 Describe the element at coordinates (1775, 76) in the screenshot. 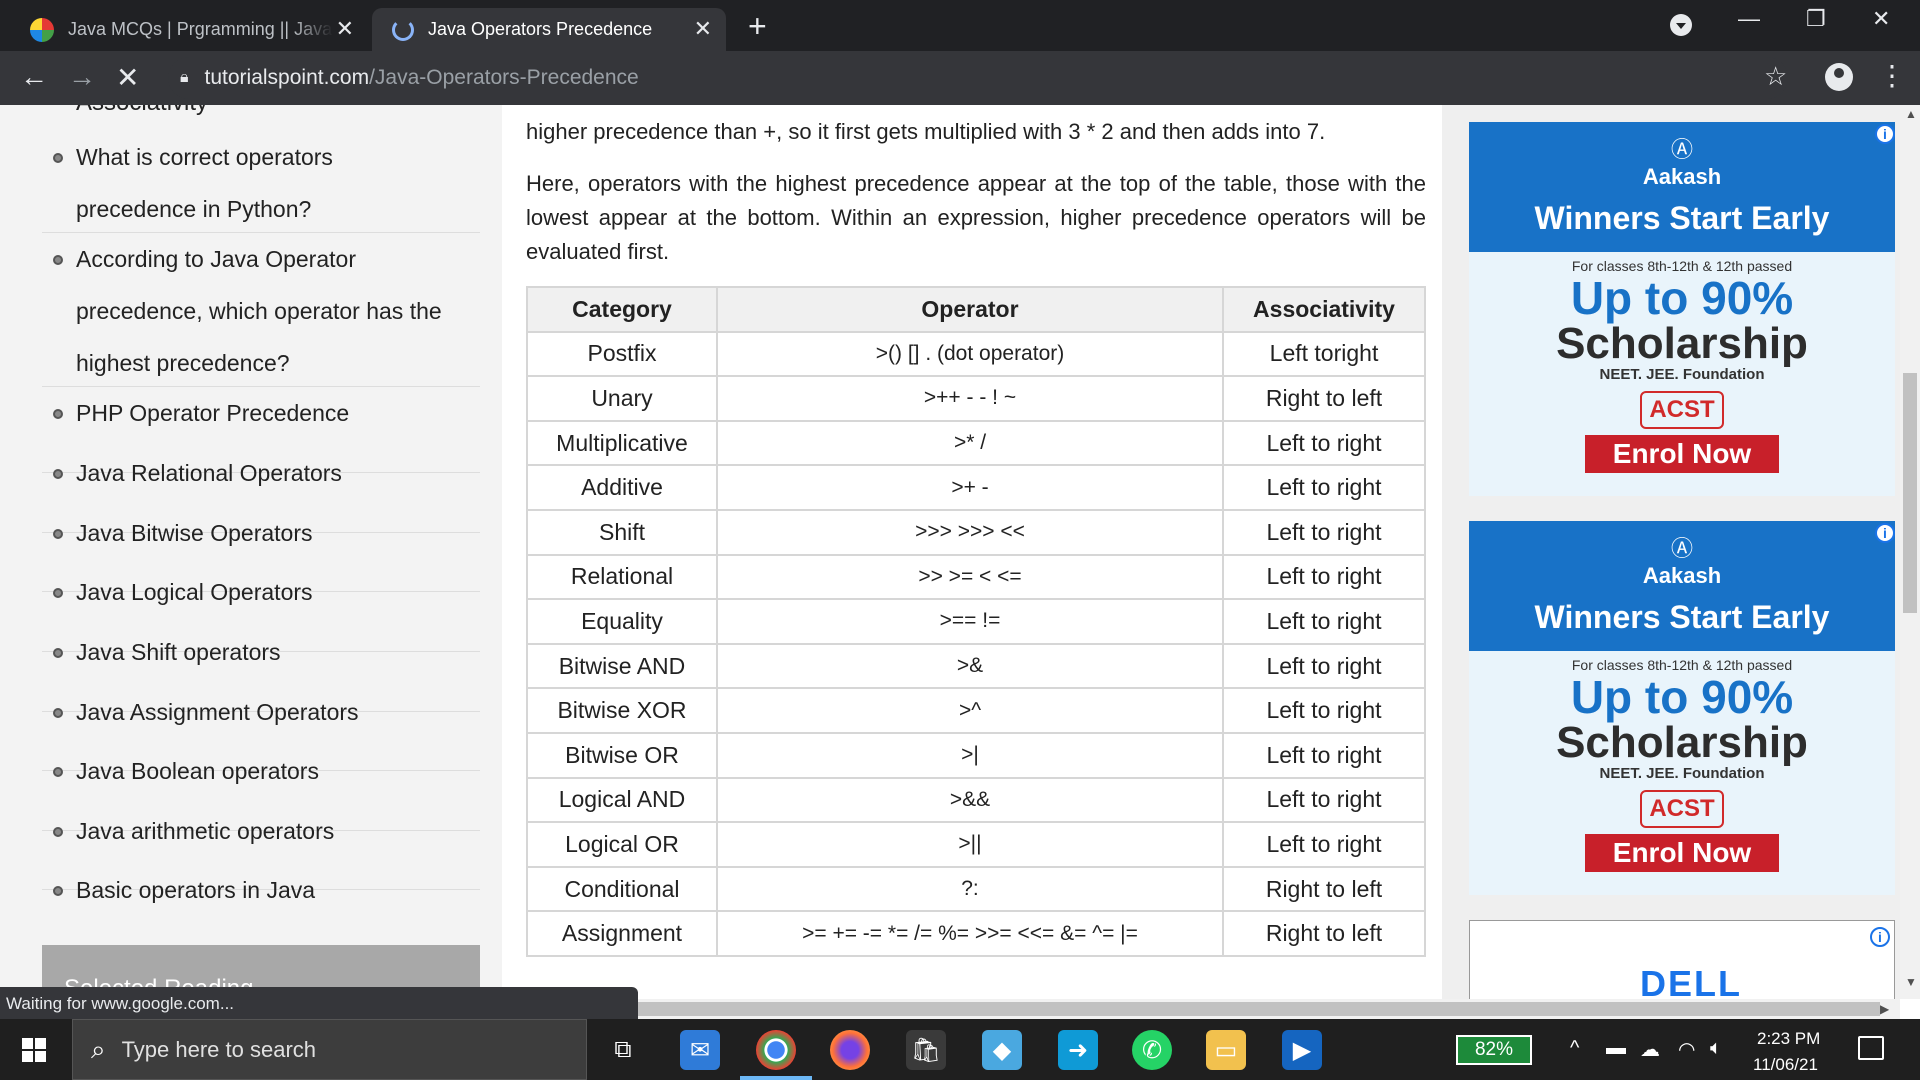

I see `bookmark-star-icon: ☆` at that location.